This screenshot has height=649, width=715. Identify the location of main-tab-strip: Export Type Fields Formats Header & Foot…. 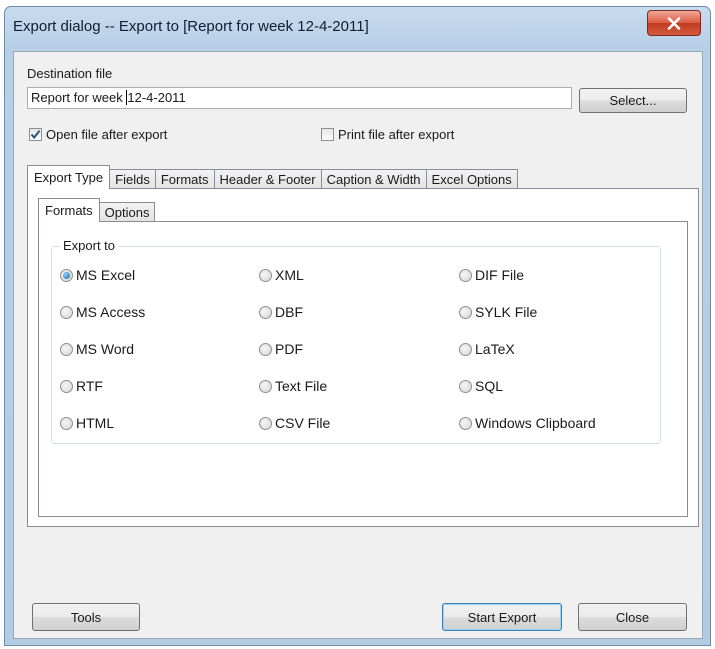
(272, 177).